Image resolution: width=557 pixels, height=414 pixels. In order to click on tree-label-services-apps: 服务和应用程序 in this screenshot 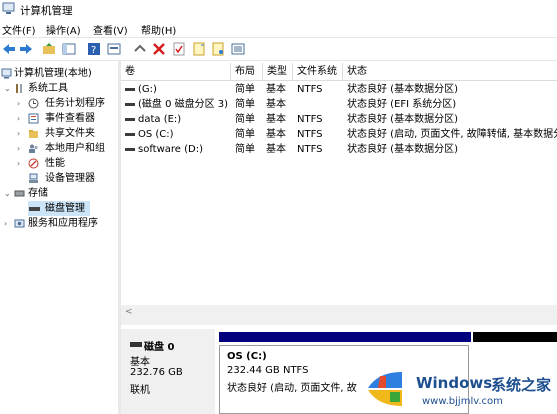, I will do `click(63, 223)`.